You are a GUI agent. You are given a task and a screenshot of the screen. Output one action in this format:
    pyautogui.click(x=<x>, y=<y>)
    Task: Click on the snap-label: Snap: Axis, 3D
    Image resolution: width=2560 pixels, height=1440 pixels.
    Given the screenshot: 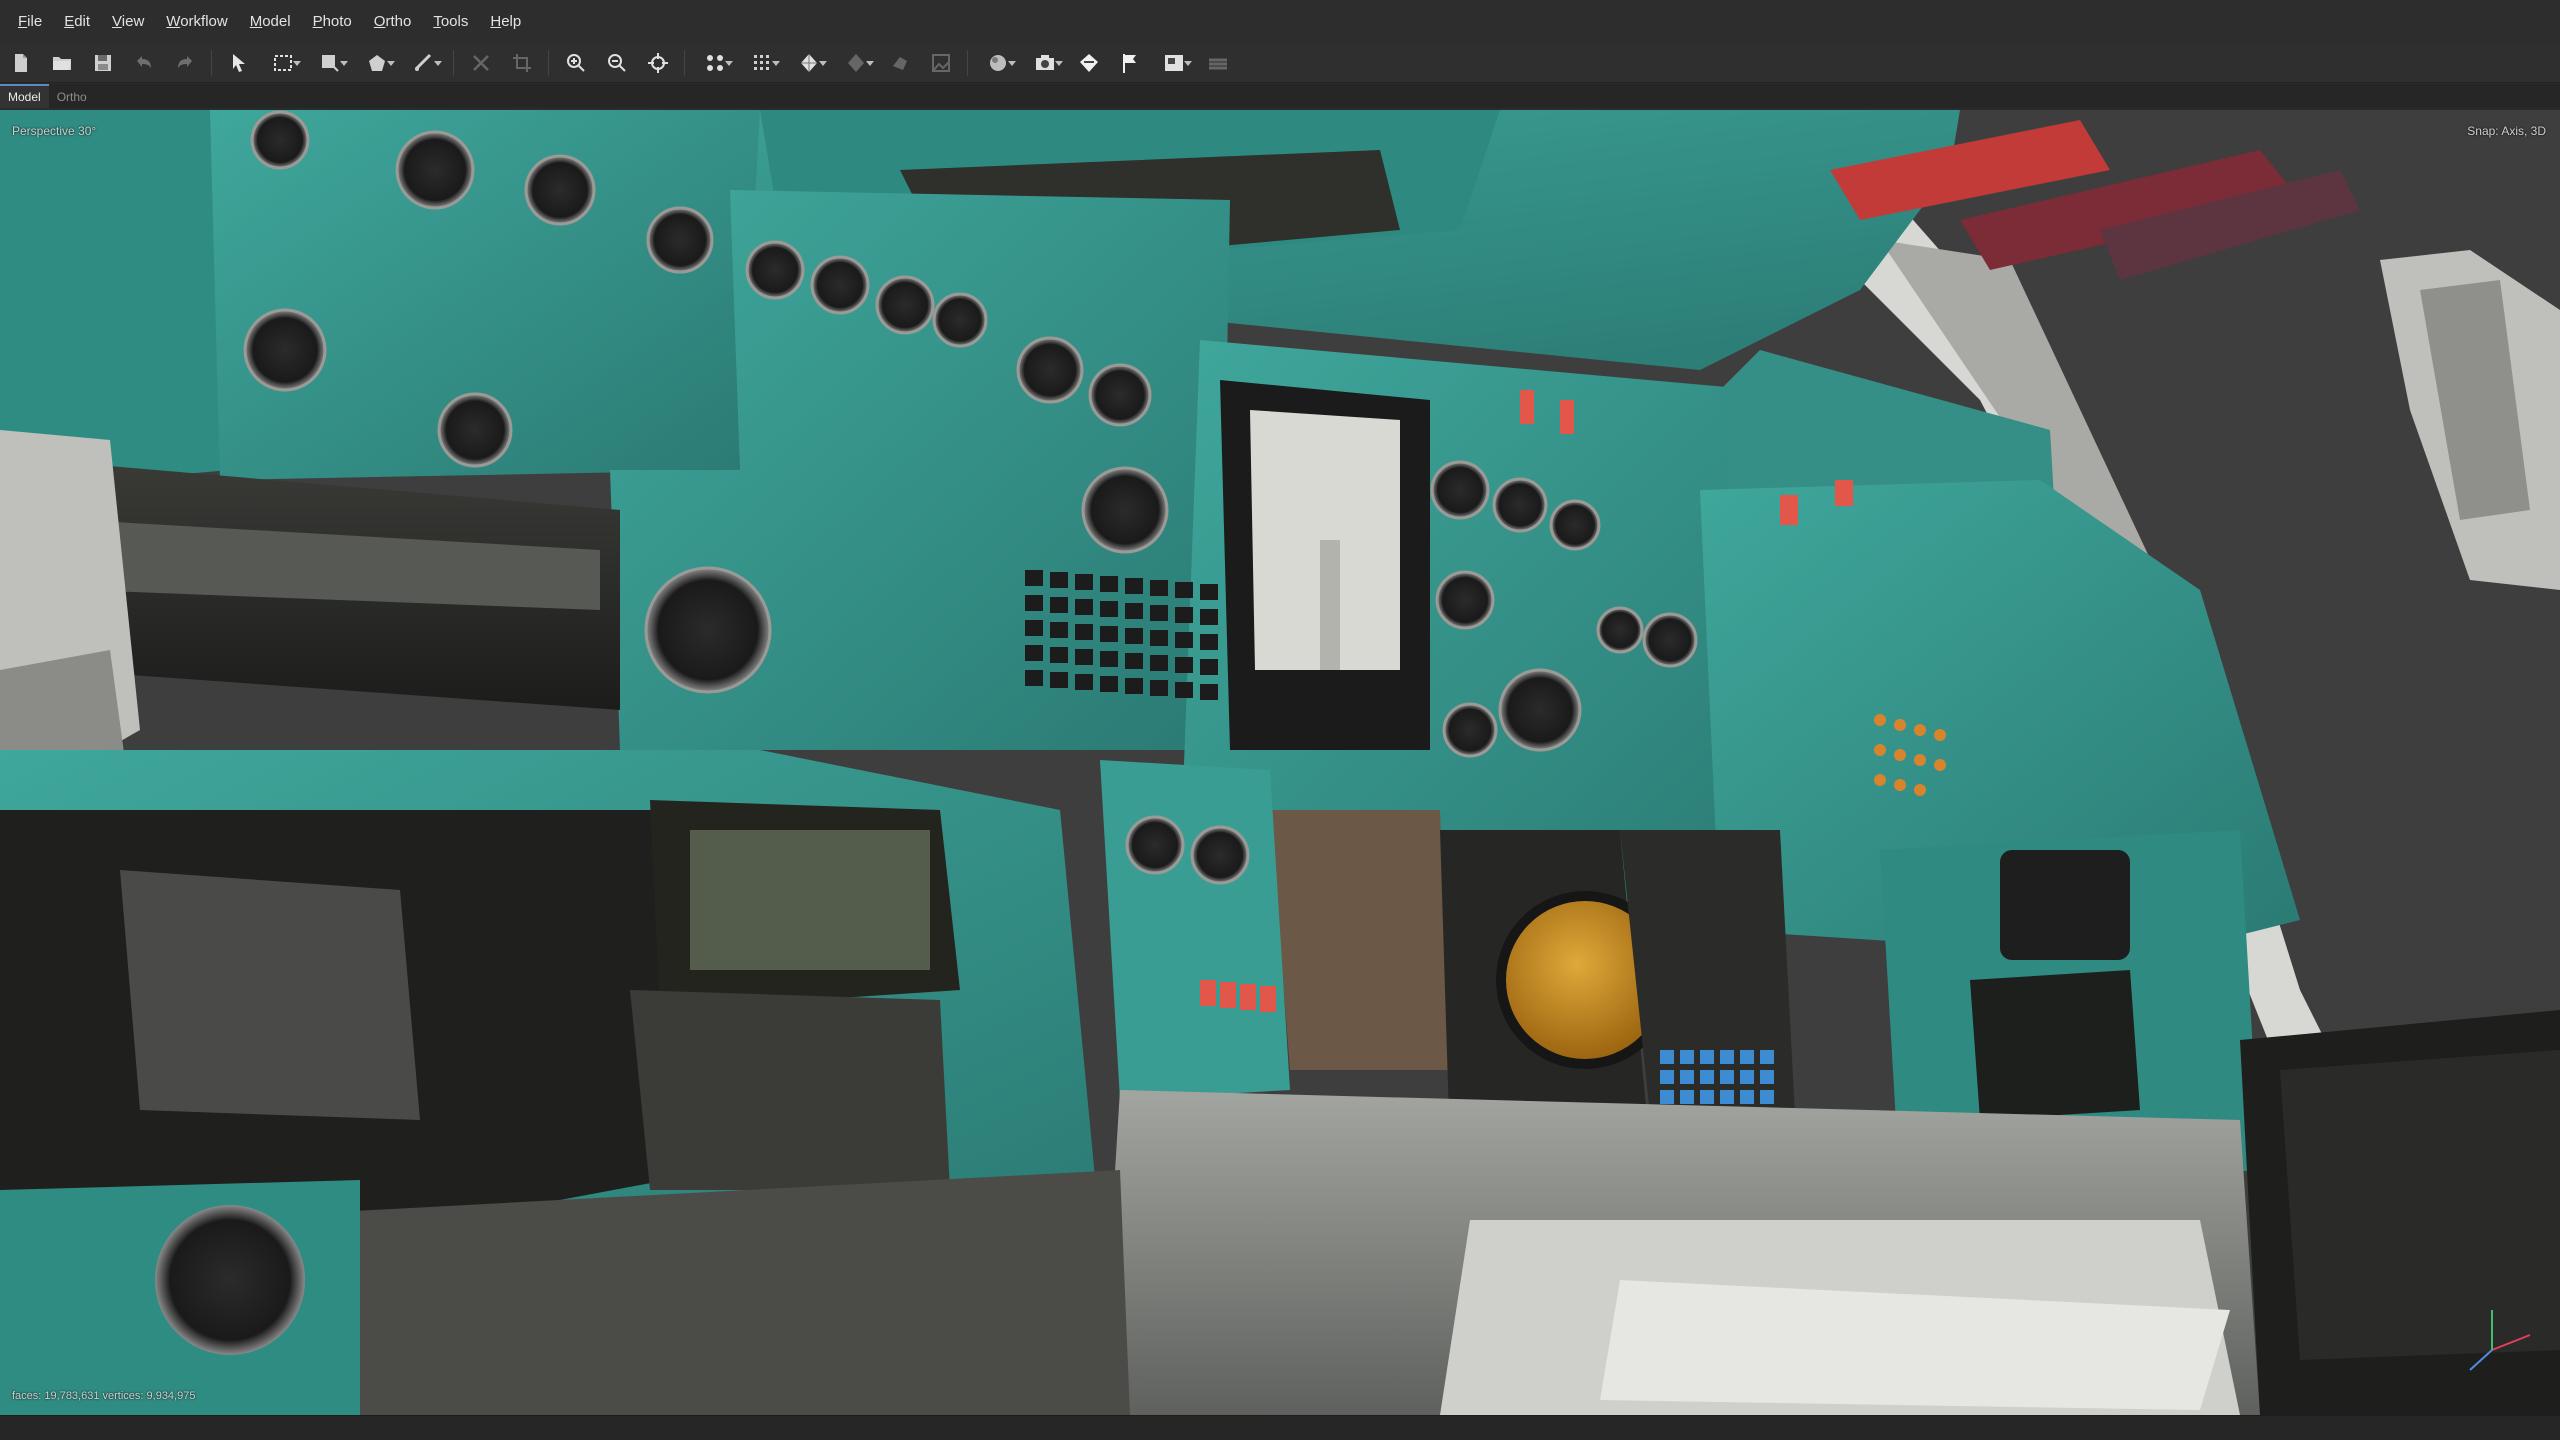 What is the action you would take?
    pyautogui.click(x=2506, y=131)
    